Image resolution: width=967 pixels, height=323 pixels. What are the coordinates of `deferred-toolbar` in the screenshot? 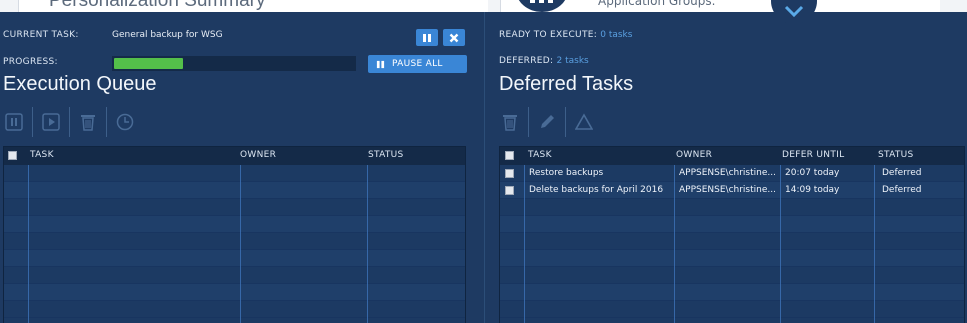 It's located at (547, 122).